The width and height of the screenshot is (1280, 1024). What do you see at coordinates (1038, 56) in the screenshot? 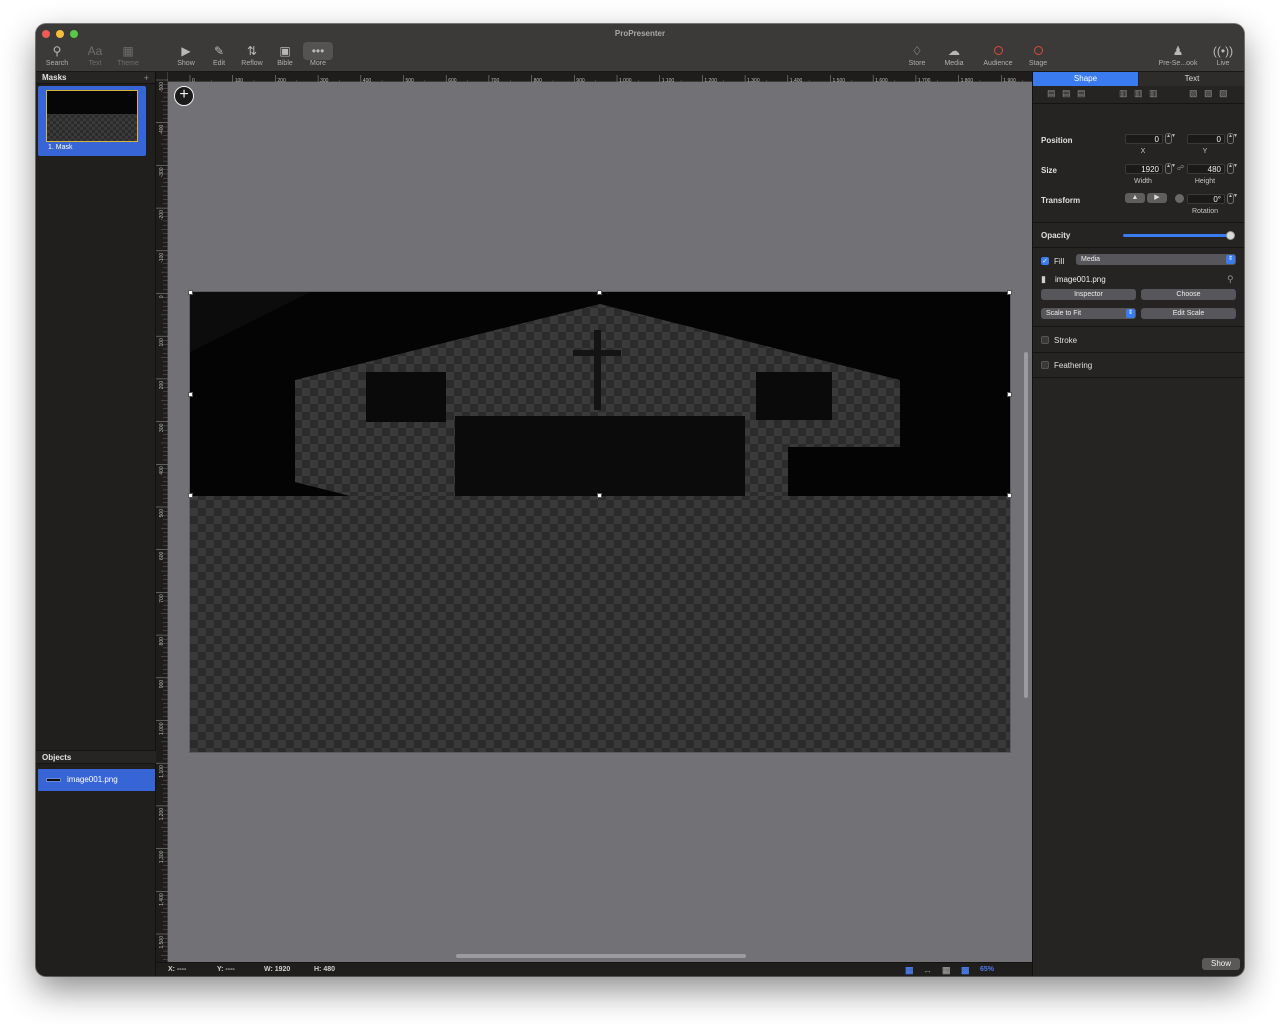
I see `toolbar-stage-button: Stage` at bounding box center [1038, 56].